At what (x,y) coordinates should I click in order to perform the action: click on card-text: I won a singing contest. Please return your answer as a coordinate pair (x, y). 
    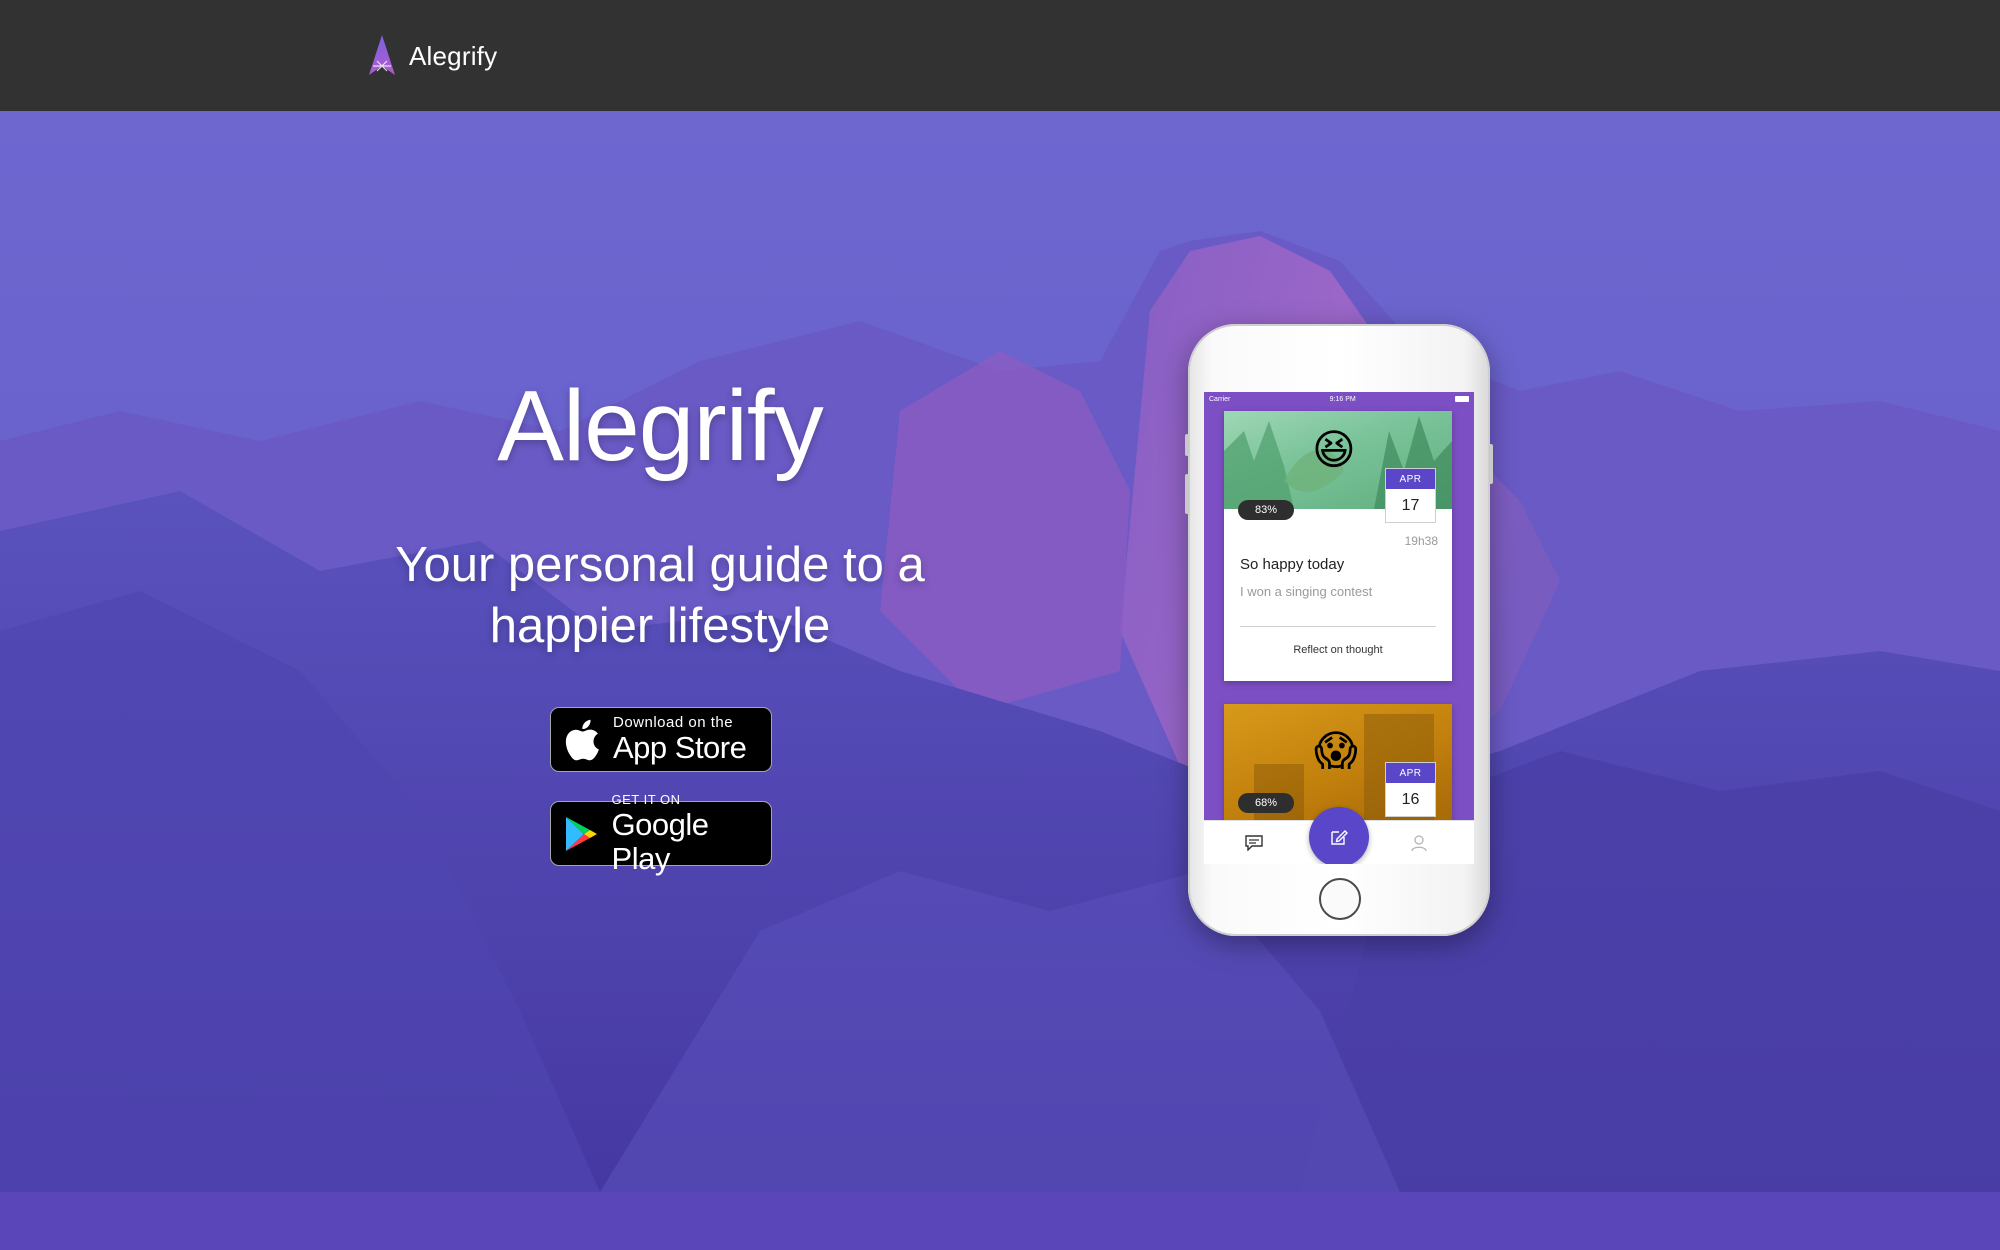
    Looking at the image, I should click on (1306, 591).